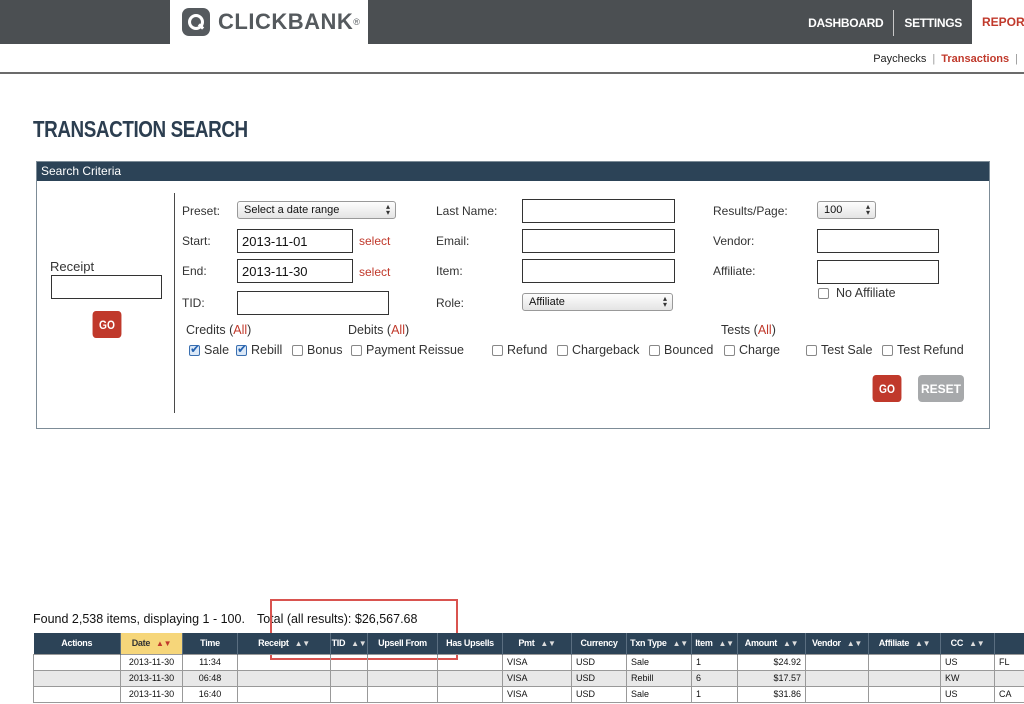 The image size is (1024, 704). I want to click on sale-checkbox: Sale, so click(209, 349).